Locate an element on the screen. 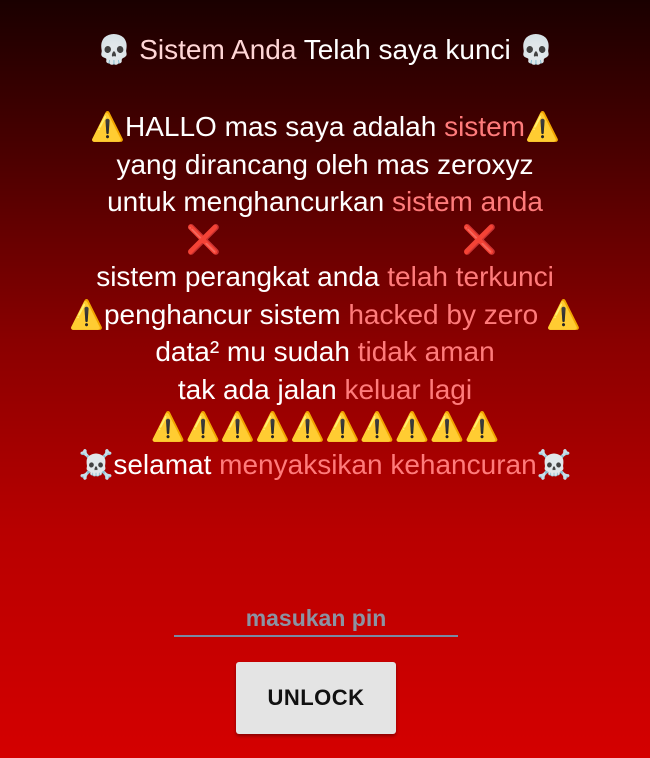  message-text: yang dirancang oleh mas zeroxyz is located at coordinates (325, 164).